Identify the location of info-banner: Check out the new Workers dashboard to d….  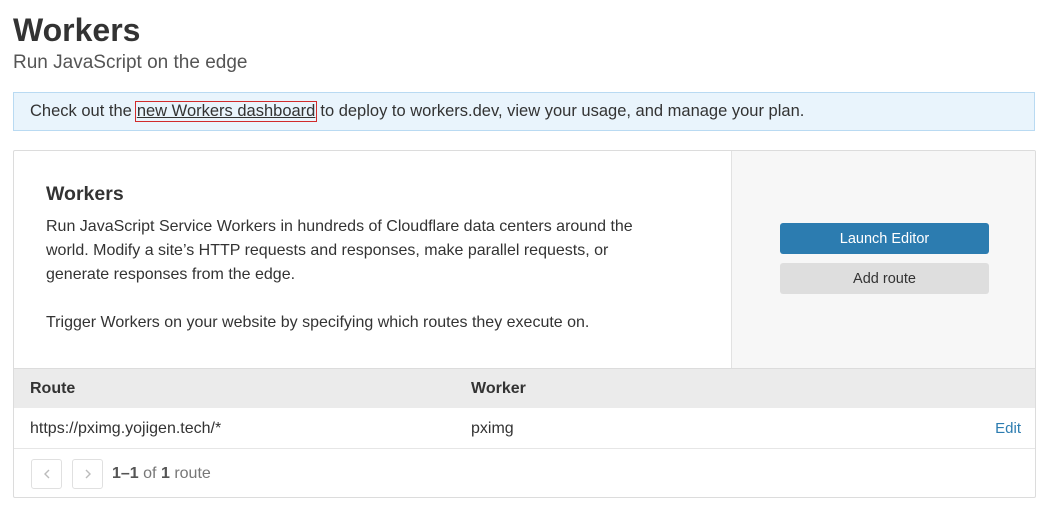
(524, 111).